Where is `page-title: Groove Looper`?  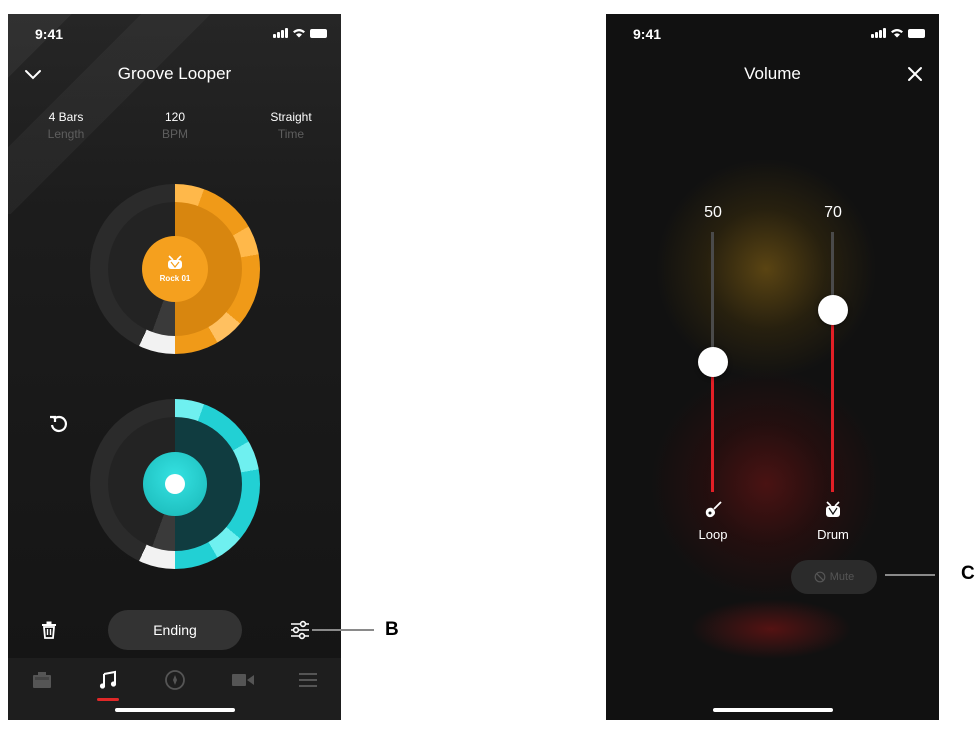
page-title: Groove Looper is located at coordinates (174, 73).